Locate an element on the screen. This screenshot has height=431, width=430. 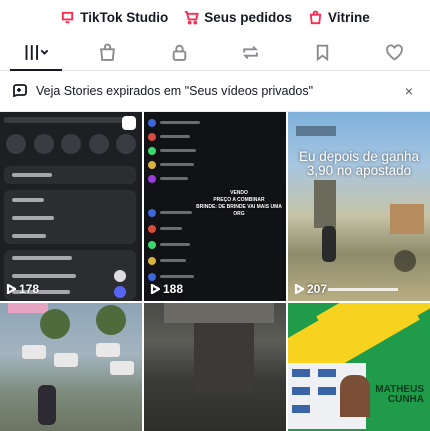
player-name-line: CUNHA is located at coordinates (405, 399).